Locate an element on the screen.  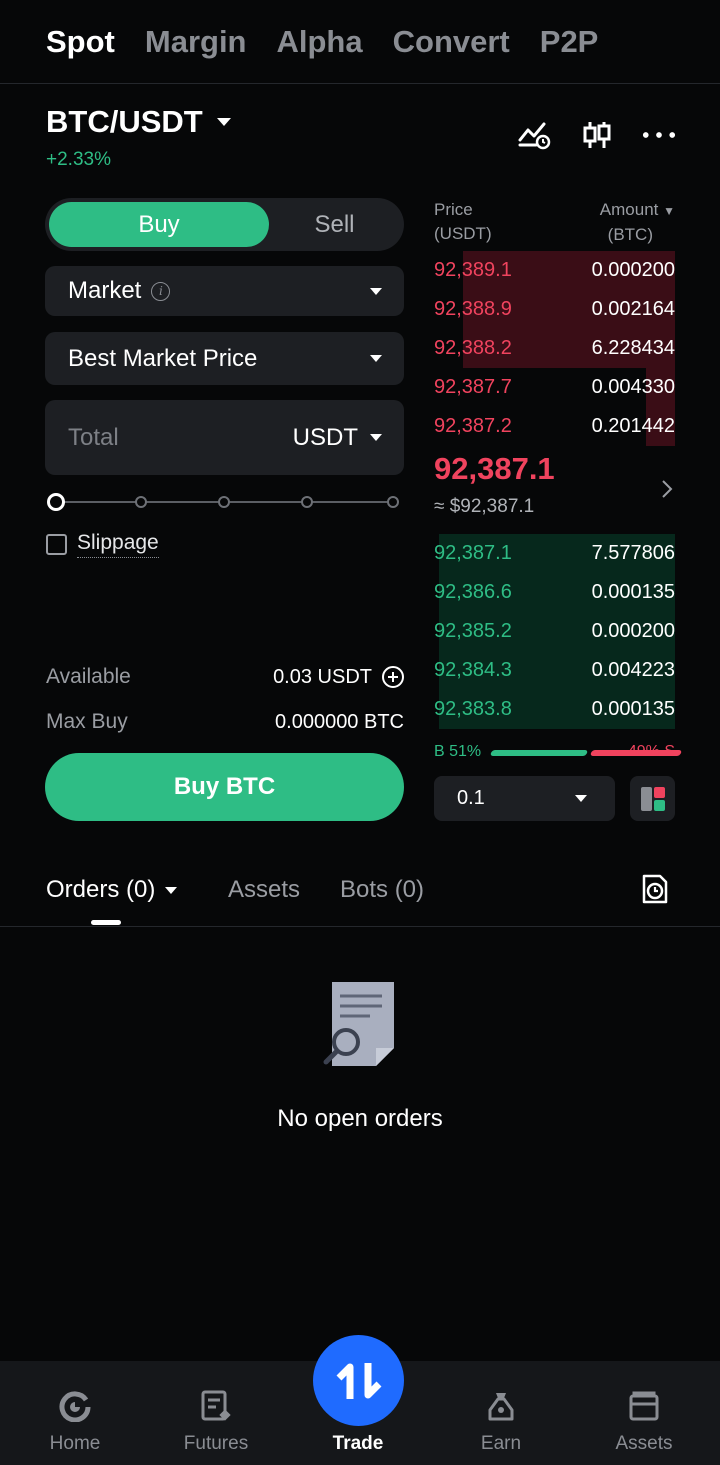
trade-button is located at coordinates (358, 1380).